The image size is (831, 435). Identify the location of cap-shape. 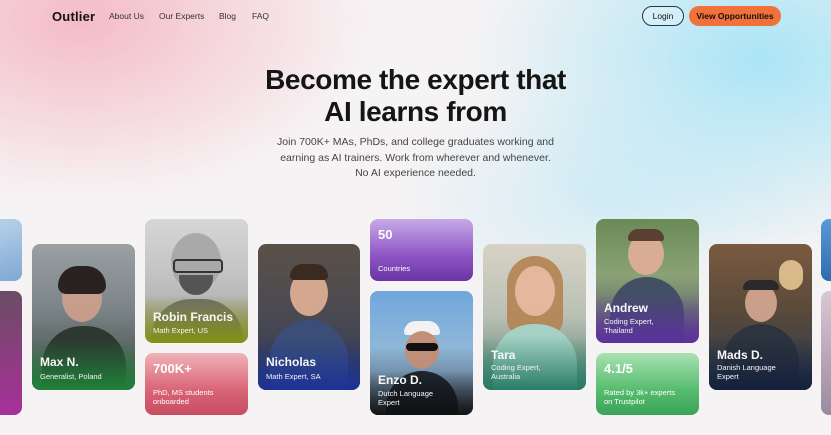
(761, 285).